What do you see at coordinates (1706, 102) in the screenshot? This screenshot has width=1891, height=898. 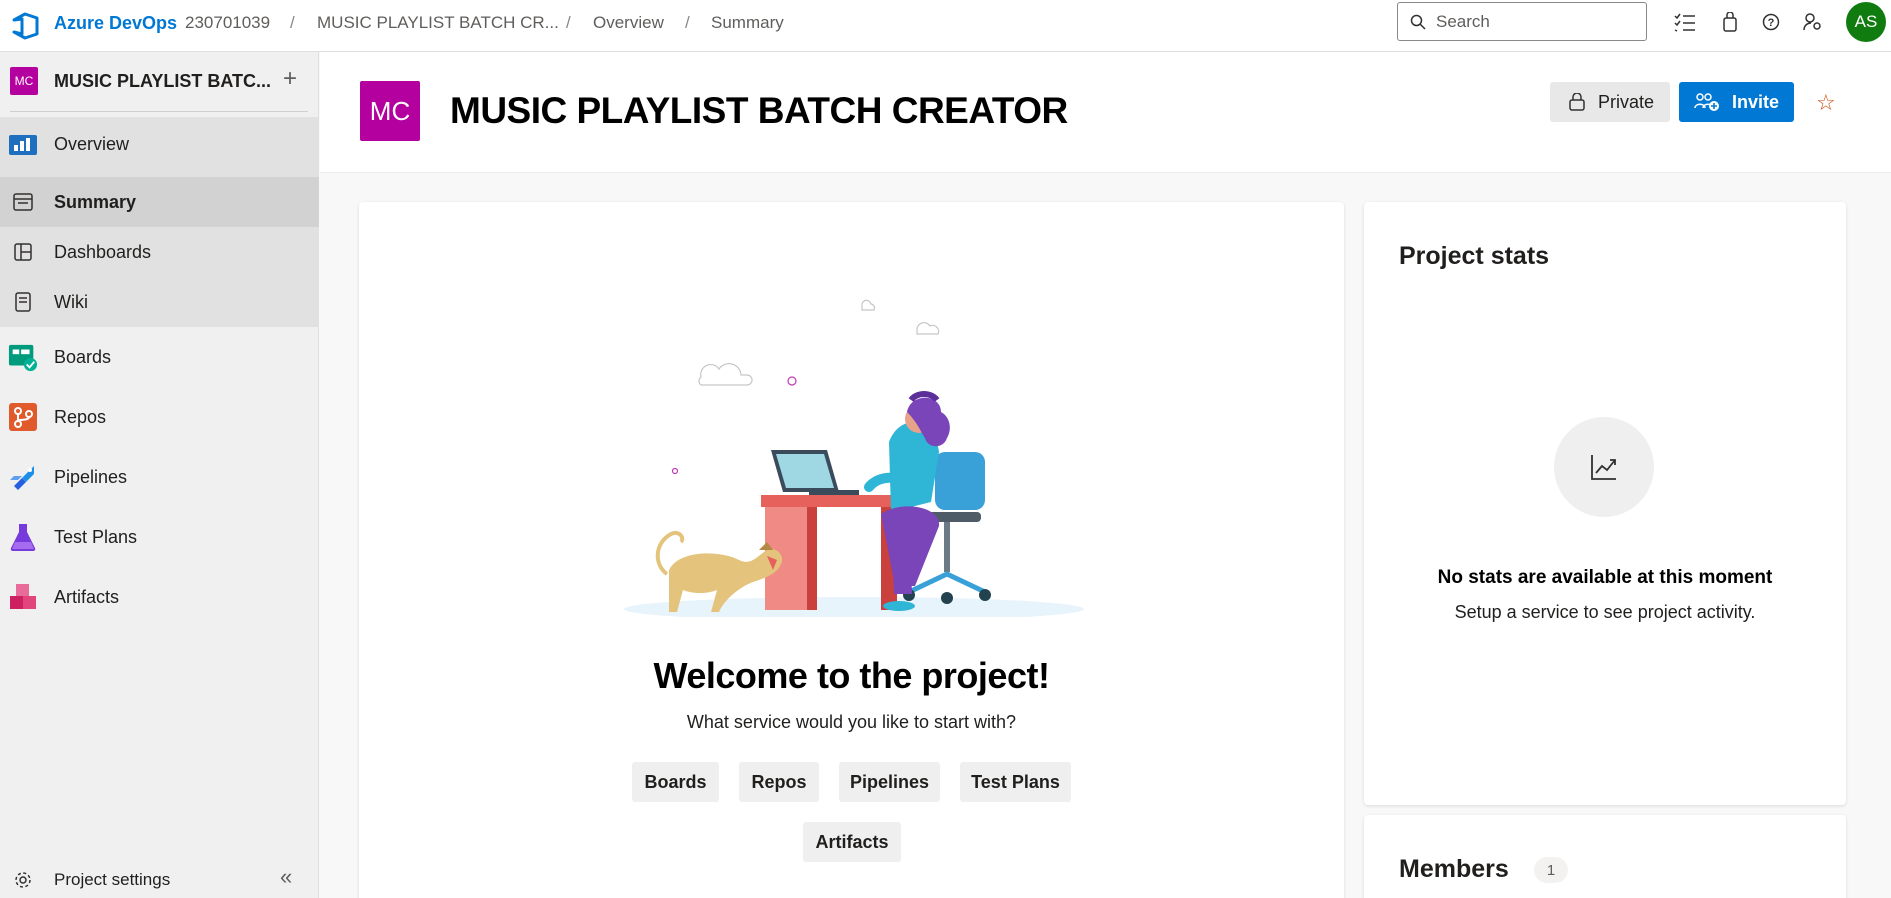 I see `add-user-icon` at bounding box center [1706, 102].